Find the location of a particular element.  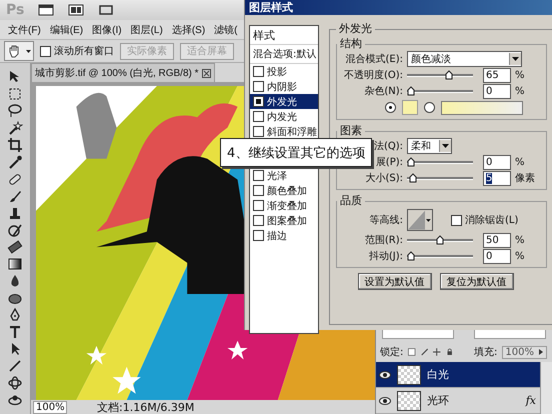

menu-item: 图像(I) is located at coordinates (107, 29).